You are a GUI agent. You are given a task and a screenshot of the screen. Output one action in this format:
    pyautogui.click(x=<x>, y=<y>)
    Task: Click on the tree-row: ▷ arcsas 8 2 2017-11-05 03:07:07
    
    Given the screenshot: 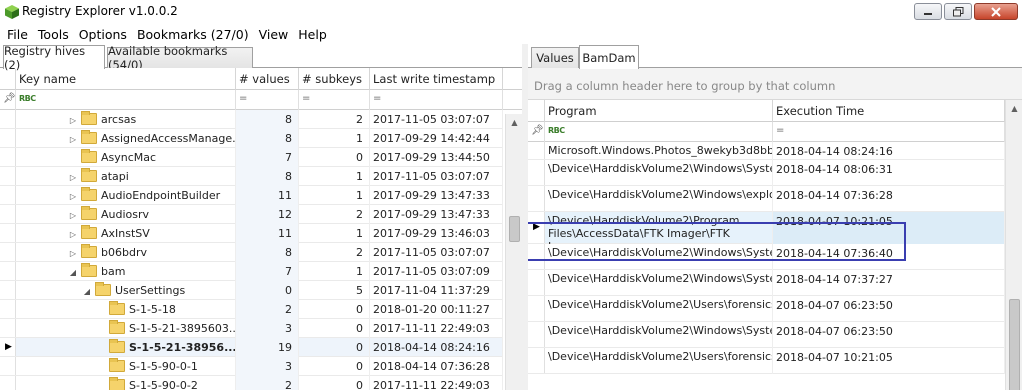 What is the action you would take?
    pyautogui.click(x=251, y=119)
    